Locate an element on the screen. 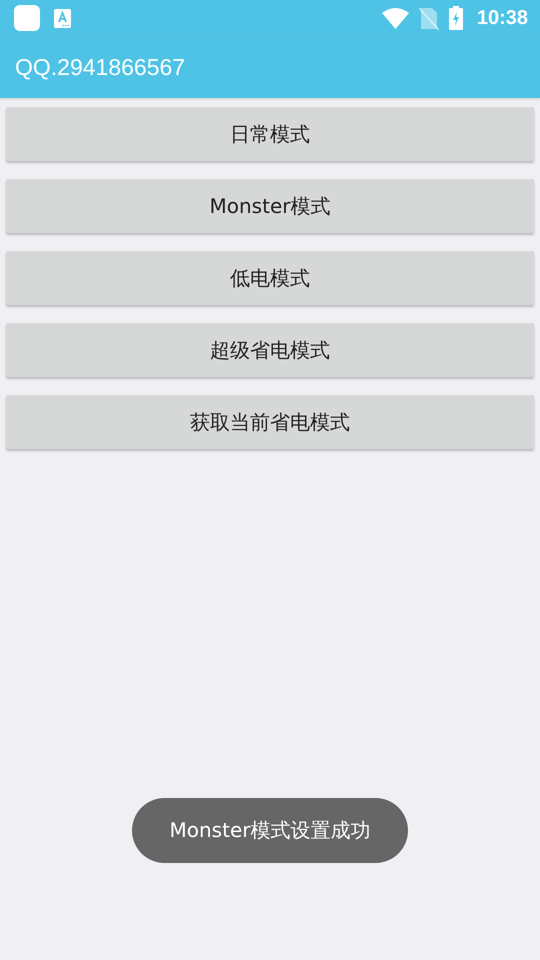  battery-charging-icon is located at coordinates (455, 18).